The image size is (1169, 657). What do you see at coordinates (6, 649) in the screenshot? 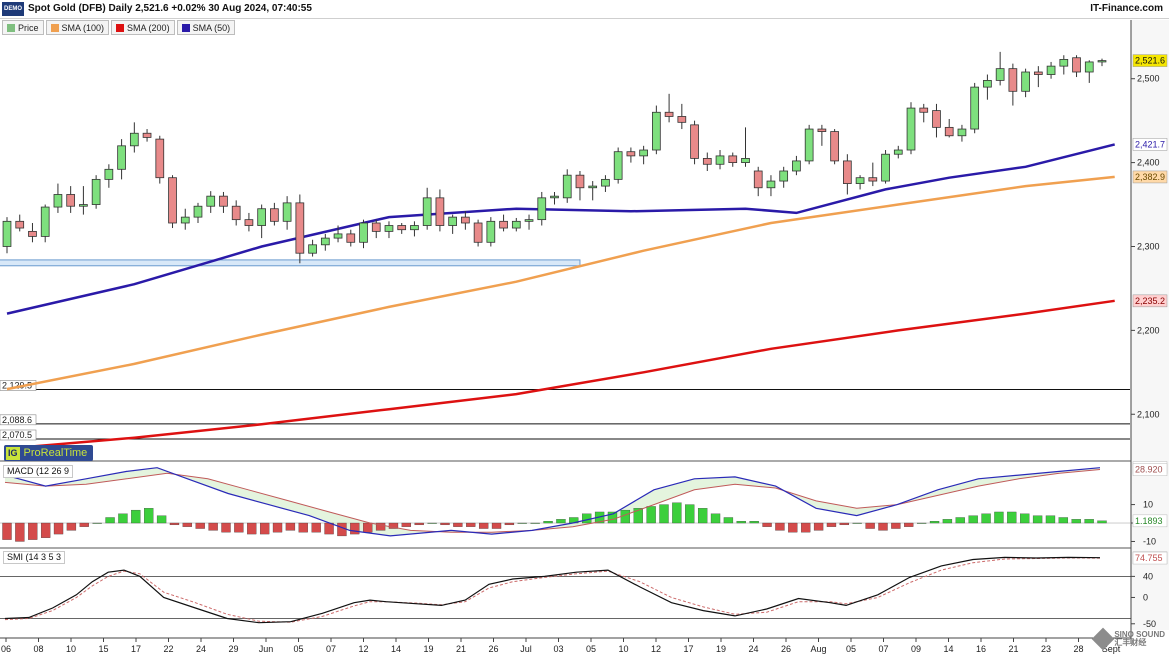
I see `date-tick-label: 06` at bounding box center [6, 649].